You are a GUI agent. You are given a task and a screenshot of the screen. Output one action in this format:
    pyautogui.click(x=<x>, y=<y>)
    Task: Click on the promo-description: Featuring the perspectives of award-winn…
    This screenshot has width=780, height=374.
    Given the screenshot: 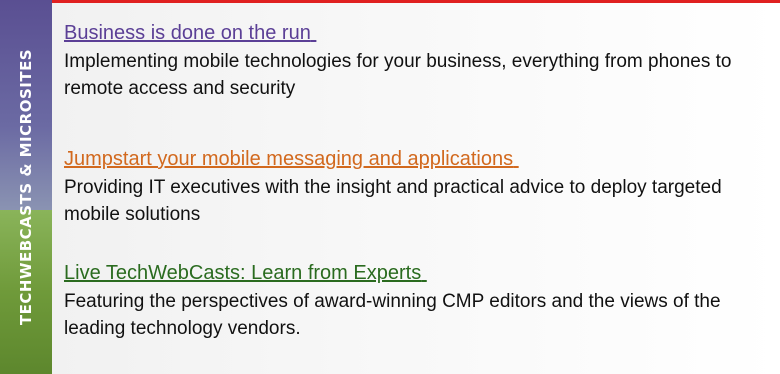 What is the action you would take?
    pyautogui.click(x=392, y=315)
    